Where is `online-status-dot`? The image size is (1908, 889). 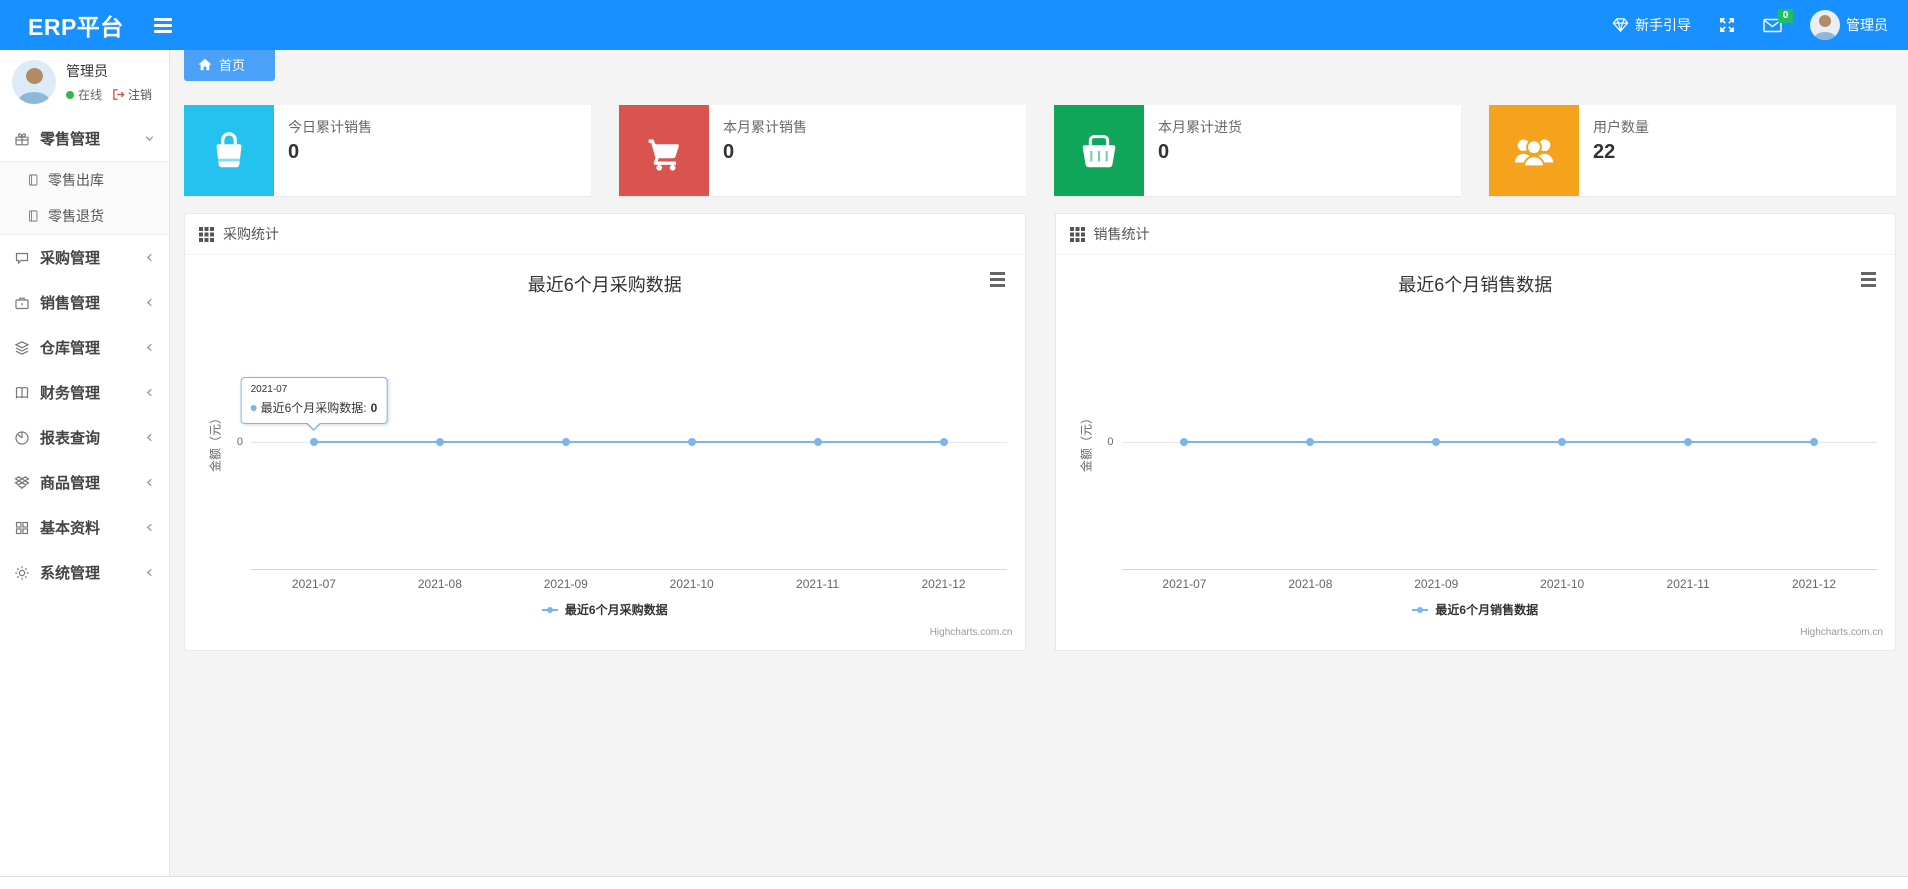
online-status-dot is located at coordinates (70, 94).